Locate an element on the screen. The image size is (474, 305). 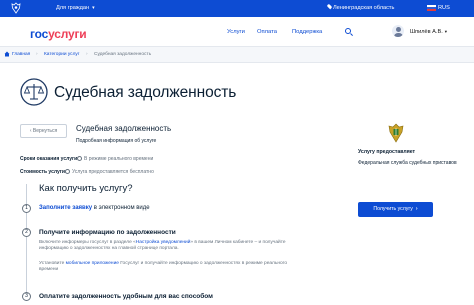
step-1: Заполните заявку в электронном виде is located at coordinates (94, 208).